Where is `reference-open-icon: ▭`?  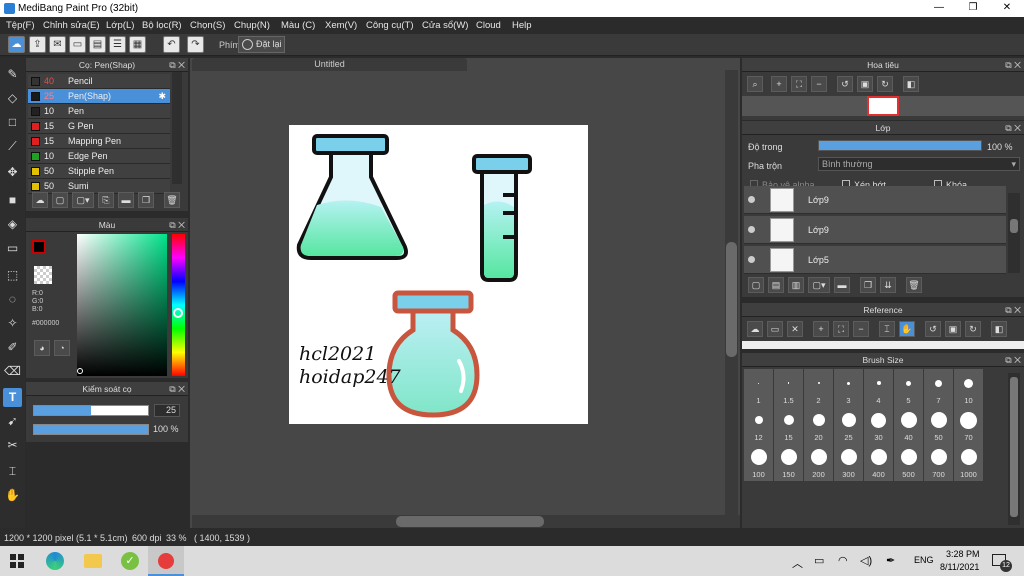 reference-open-icon: ▭ is located at coordinates (775, 329).